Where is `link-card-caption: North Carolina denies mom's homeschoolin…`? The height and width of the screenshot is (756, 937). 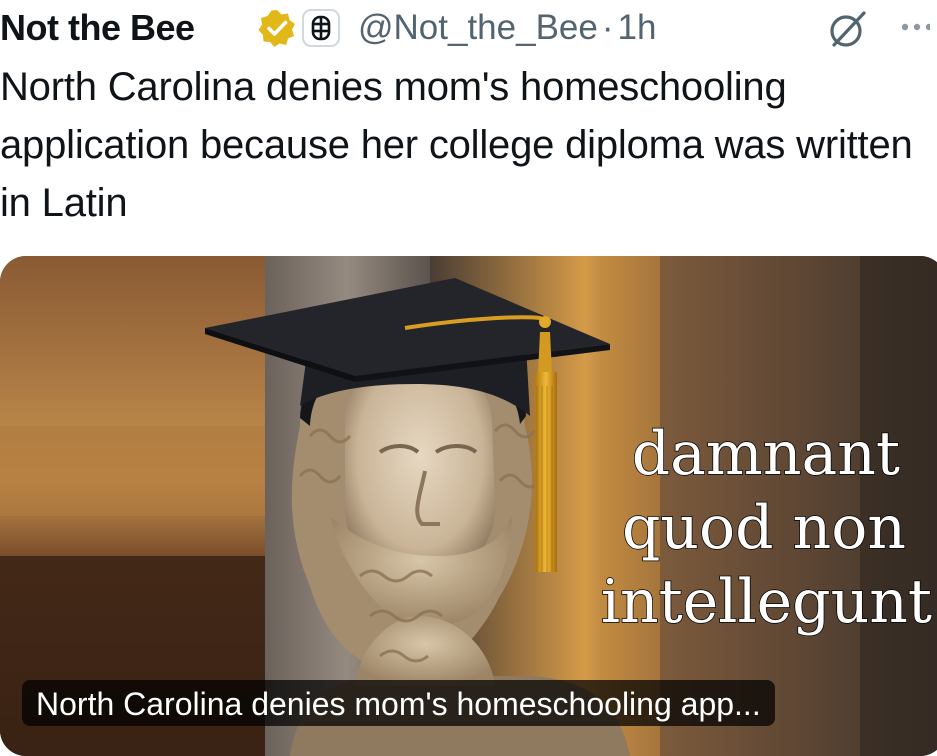 link-card-caption: North Carolina denies mom's homeschoolin… is located at coordinates (398, 703).